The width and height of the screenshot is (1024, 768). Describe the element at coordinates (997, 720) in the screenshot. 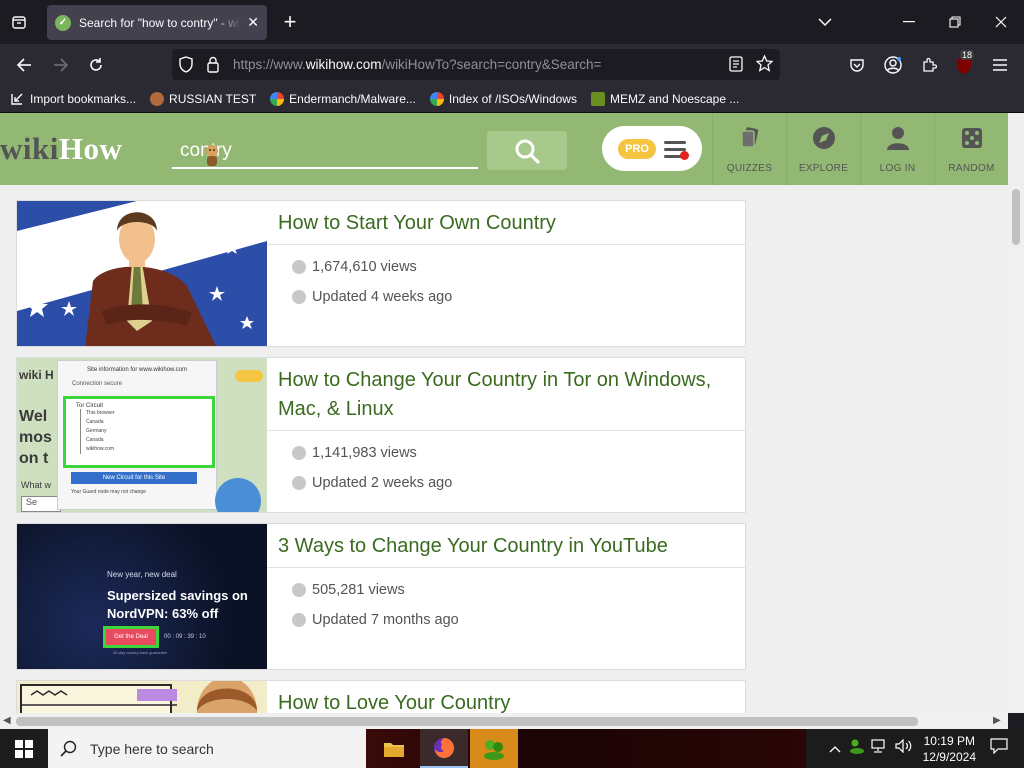

I see `scroll-right-icon: ▶` at that location.